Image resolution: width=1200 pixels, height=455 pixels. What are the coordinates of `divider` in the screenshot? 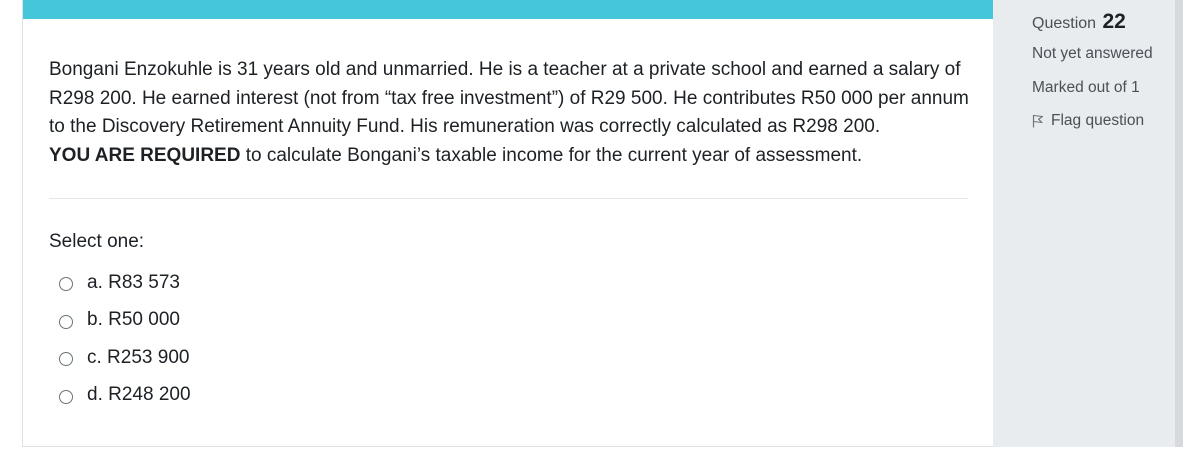 It's located at (508, 198).